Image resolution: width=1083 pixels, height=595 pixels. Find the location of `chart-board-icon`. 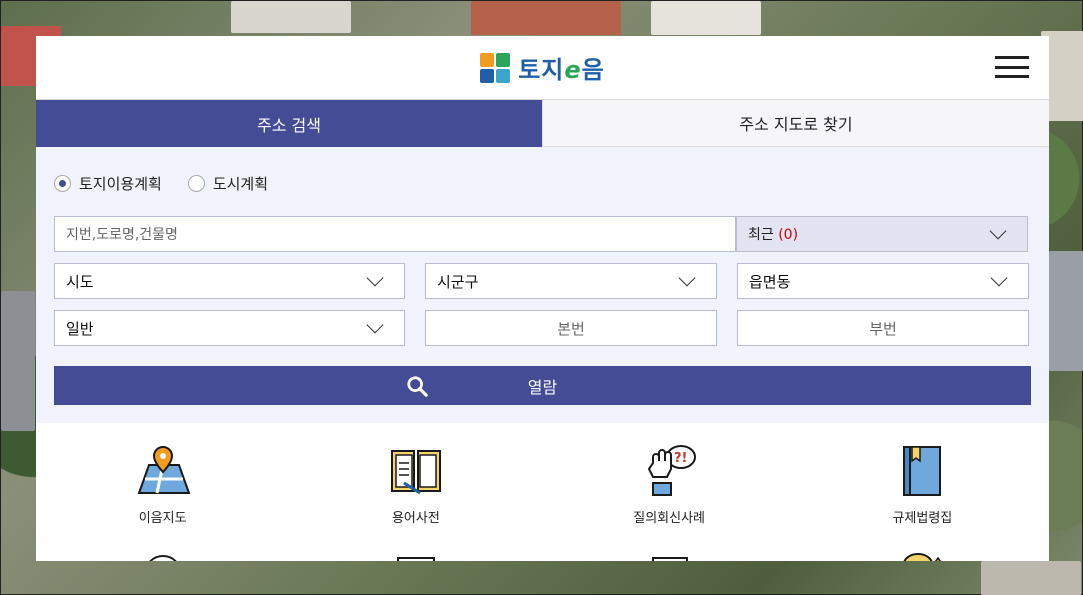

chart-board-icon is located at coordinates (415, 559).